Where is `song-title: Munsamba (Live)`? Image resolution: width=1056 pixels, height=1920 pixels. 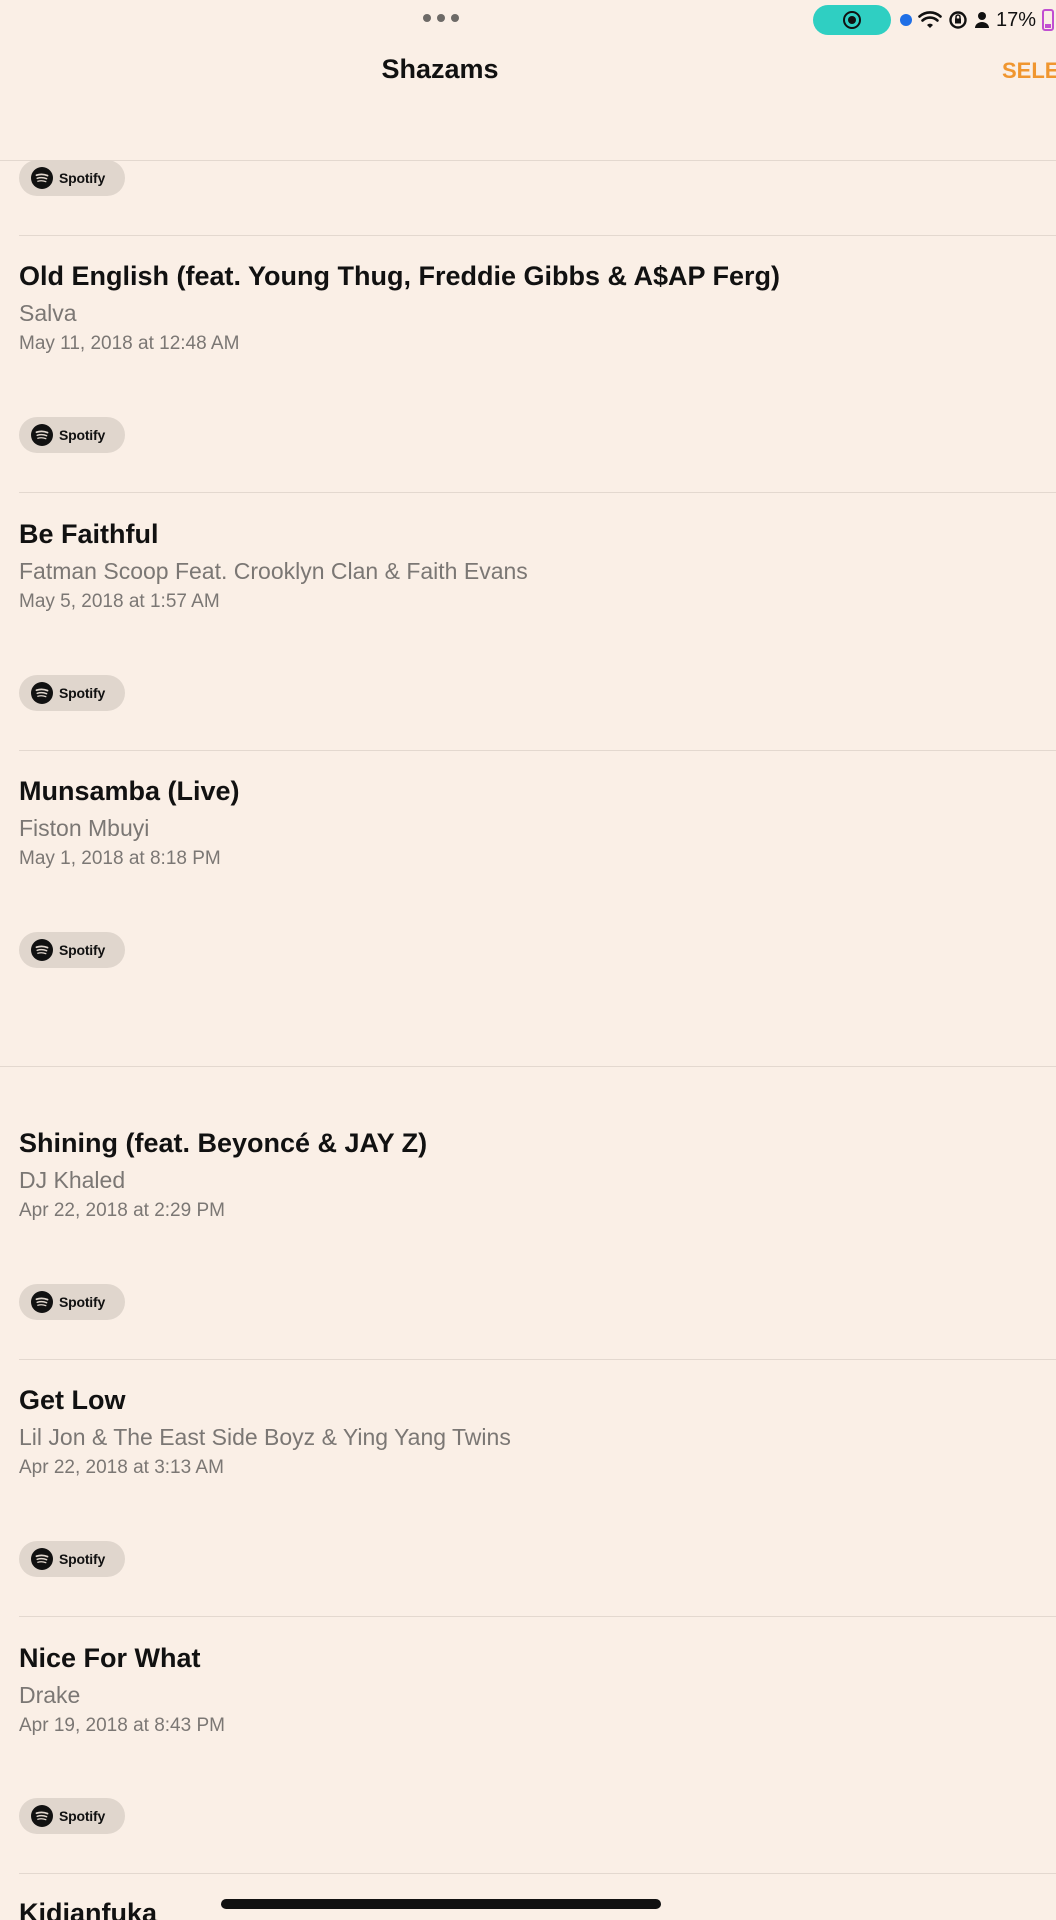 song-title: Munsamba (Live) is located at coordinates (129, 791).